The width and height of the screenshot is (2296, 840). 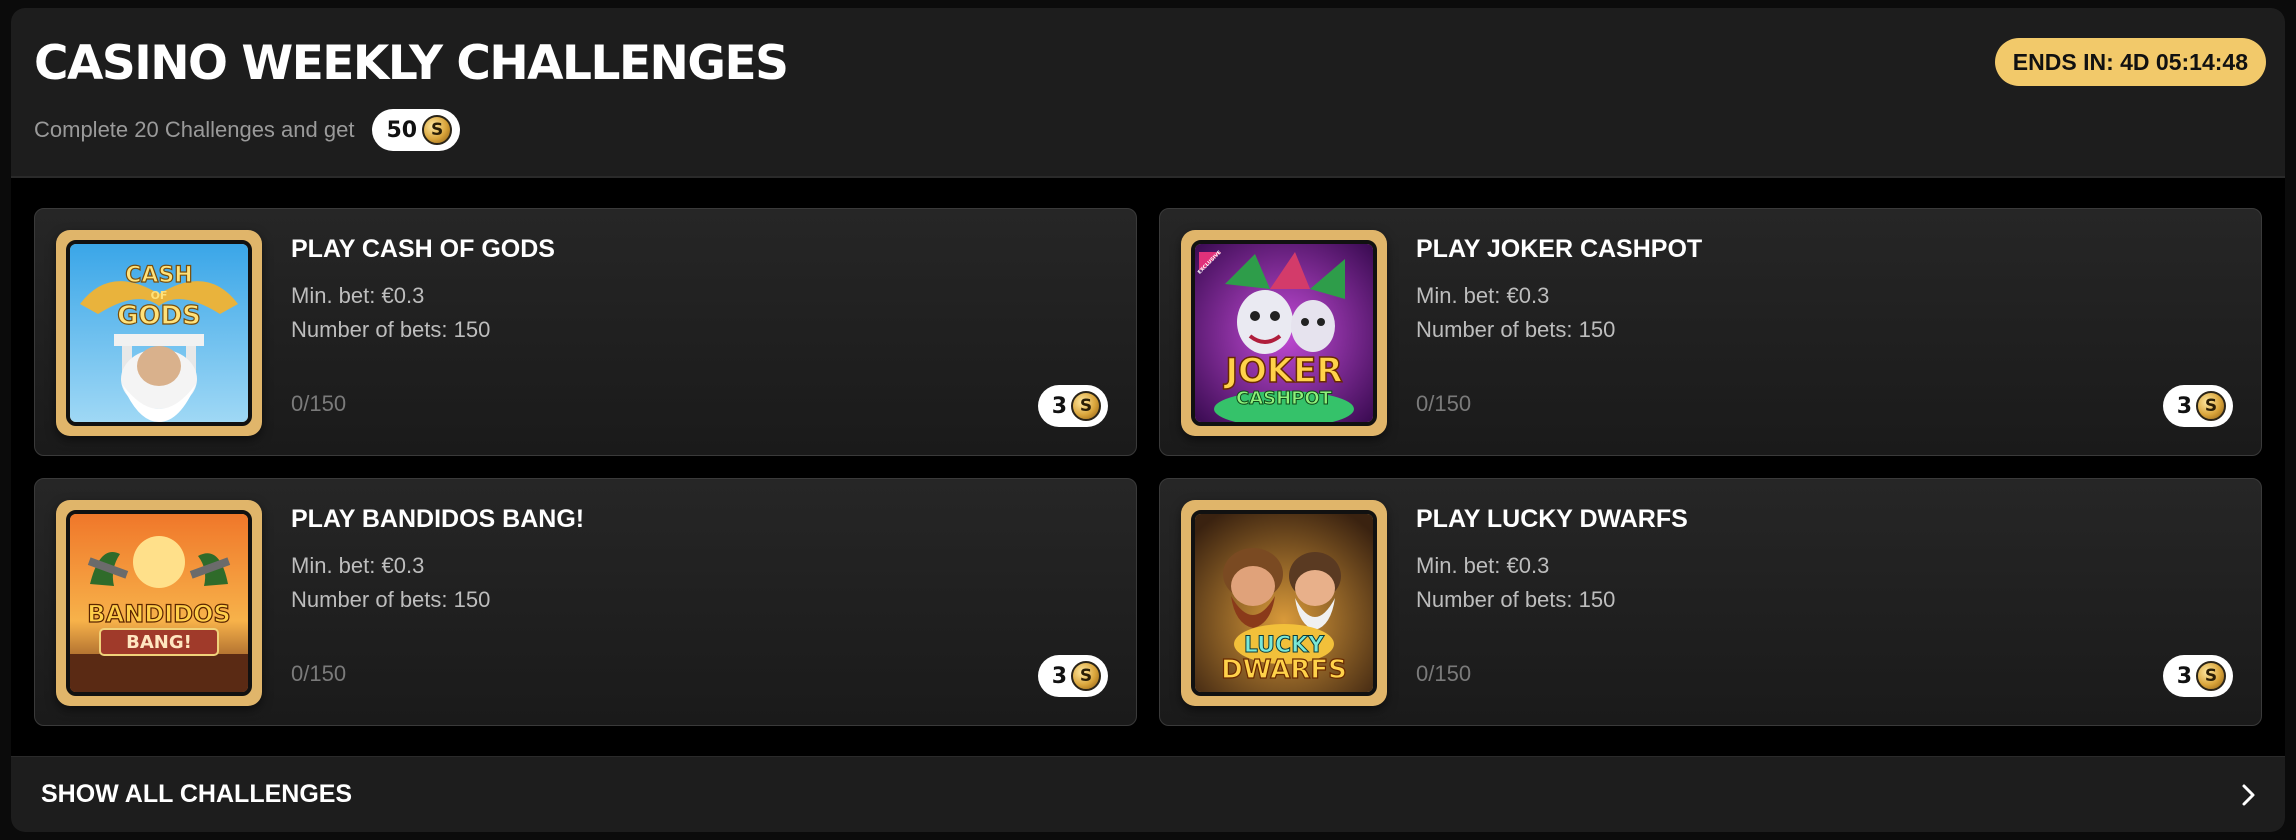 I want to click on show-all-challenges-label: SHOW ALL CHALLENGES, so click(x=197, y=794).